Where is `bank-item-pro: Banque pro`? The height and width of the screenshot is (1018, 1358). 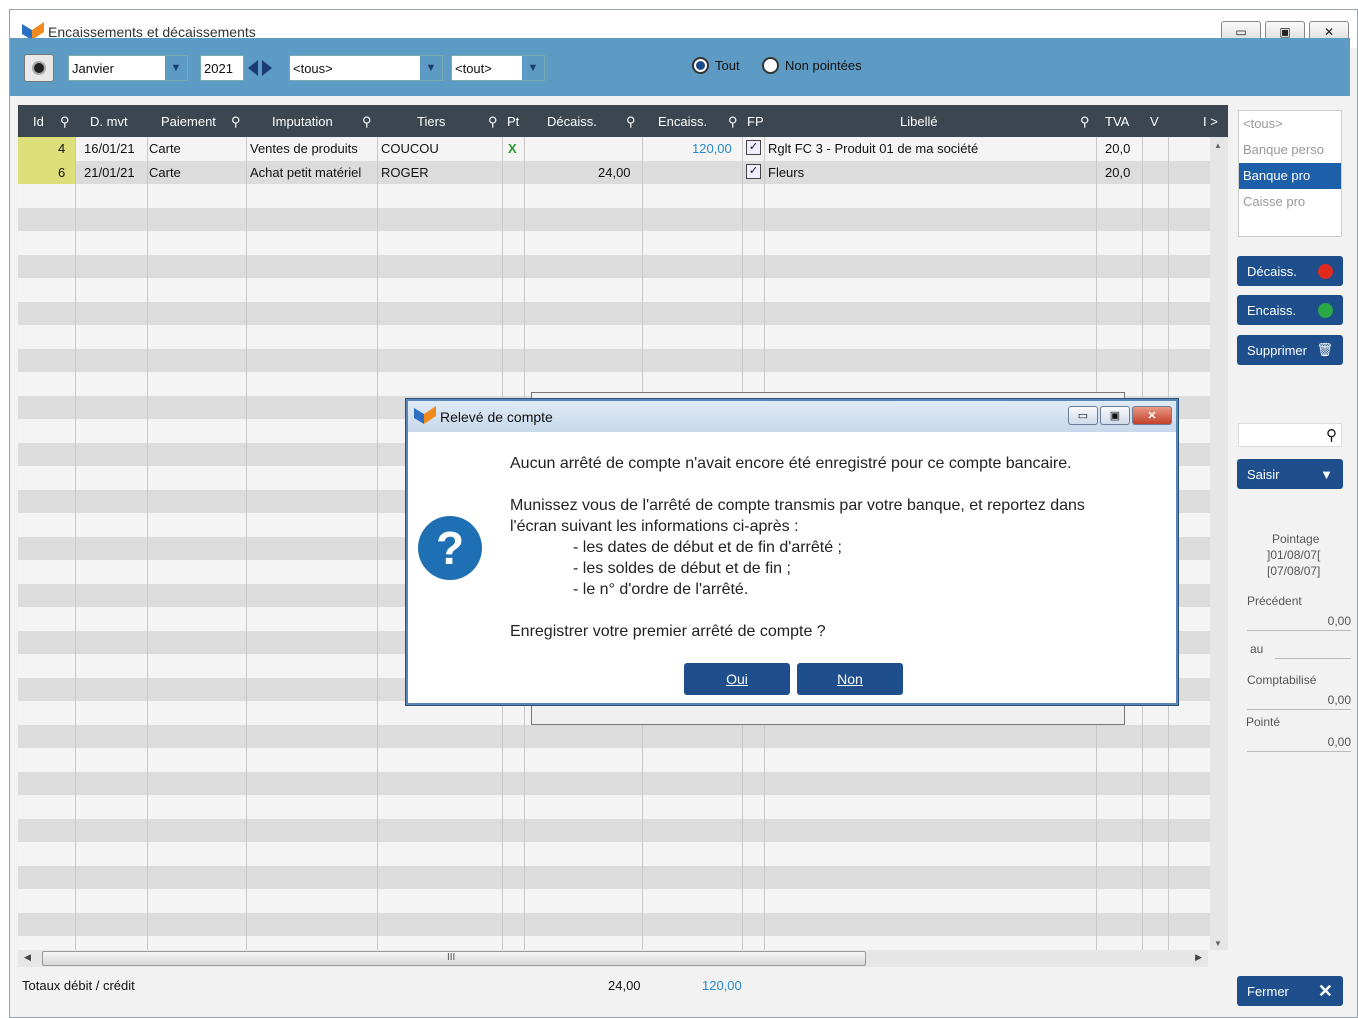 bank-item-pro: Banque pro is located at coordinates (1290, 176).